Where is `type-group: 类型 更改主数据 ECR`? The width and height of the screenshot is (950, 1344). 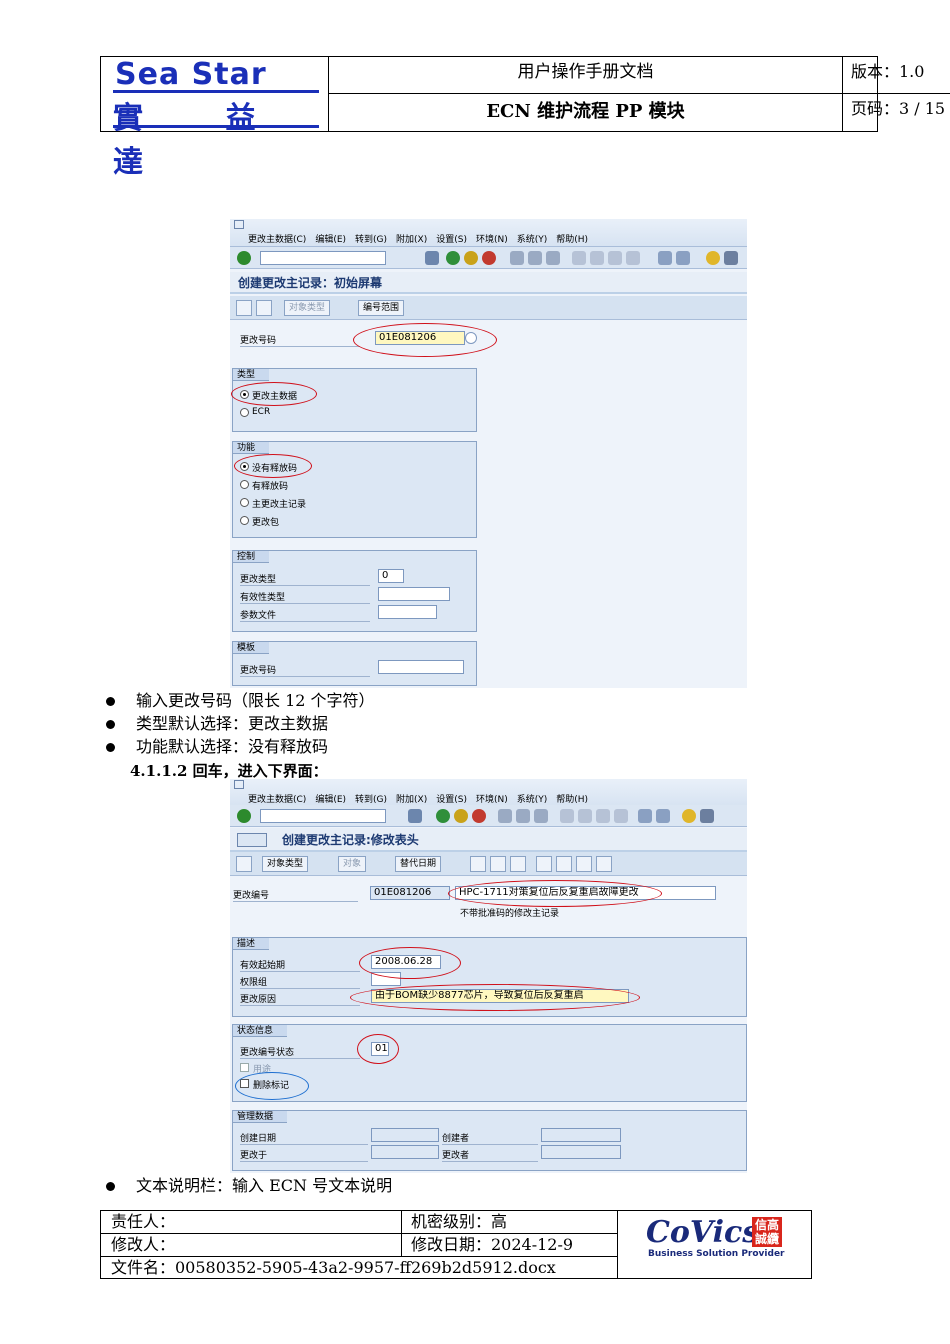 type-group: 类型 更改主数据 ECR is located at coordinates (354, 400).